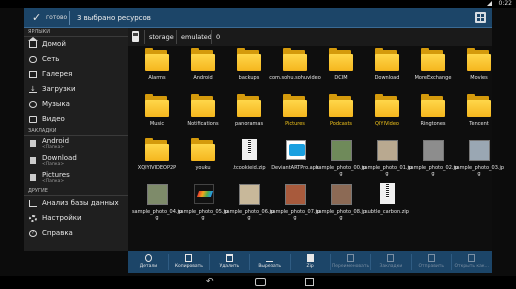 This screenshot has width=516, height=289. I want to click on file-item: sample_photo_03.jpg, so click(479, 158).